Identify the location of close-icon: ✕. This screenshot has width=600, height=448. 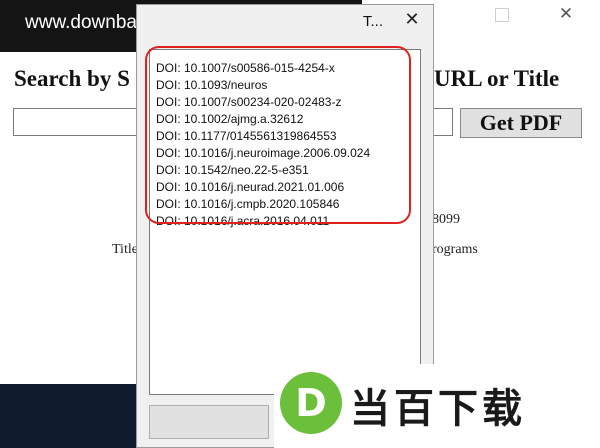
(566, 14).